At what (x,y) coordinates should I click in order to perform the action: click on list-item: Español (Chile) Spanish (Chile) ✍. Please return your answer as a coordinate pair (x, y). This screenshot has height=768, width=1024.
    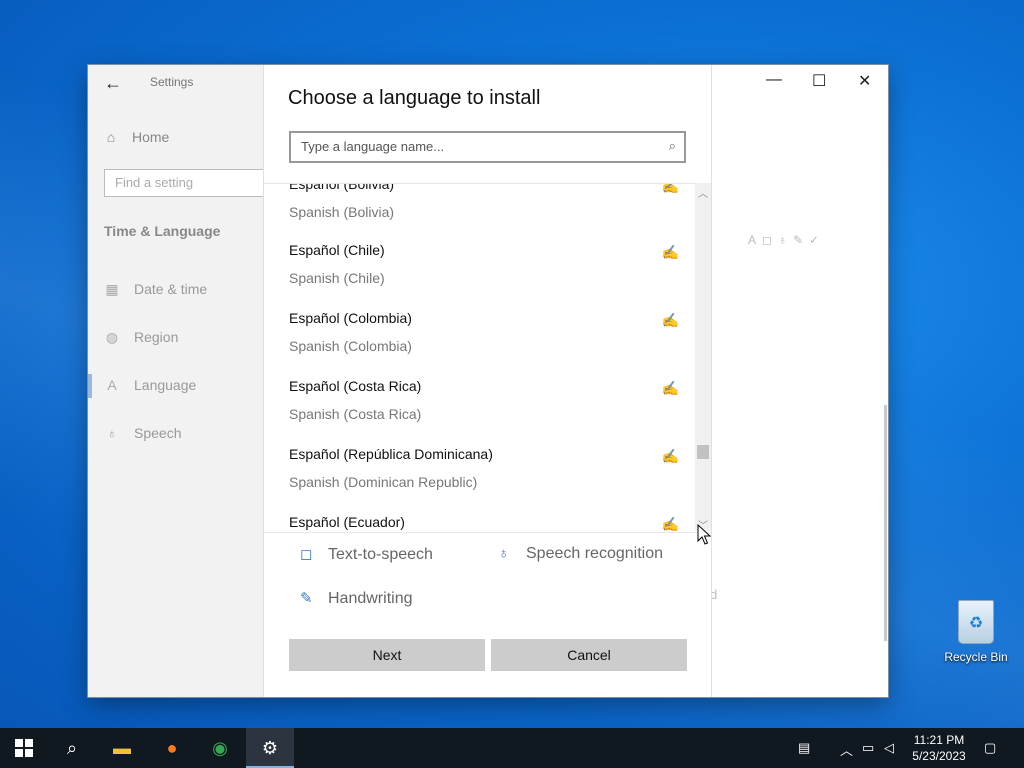
    Looking at the image, I should click on (484, 276).